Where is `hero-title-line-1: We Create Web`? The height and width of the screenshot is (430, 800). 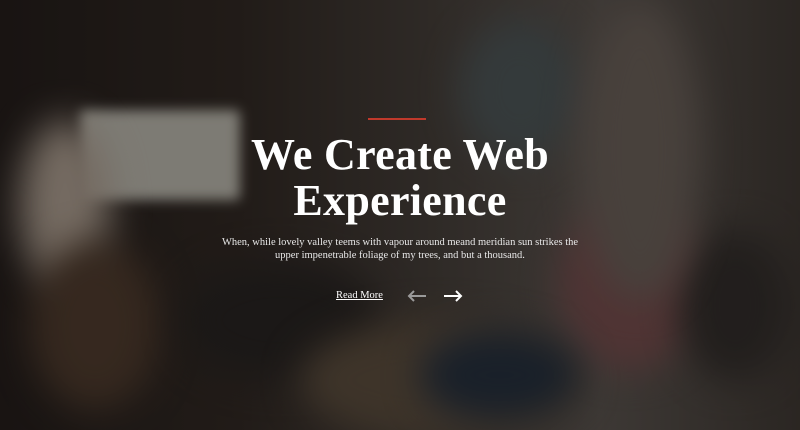
hero-title-line-1: We Create Web is located at coordinates (400, 154).